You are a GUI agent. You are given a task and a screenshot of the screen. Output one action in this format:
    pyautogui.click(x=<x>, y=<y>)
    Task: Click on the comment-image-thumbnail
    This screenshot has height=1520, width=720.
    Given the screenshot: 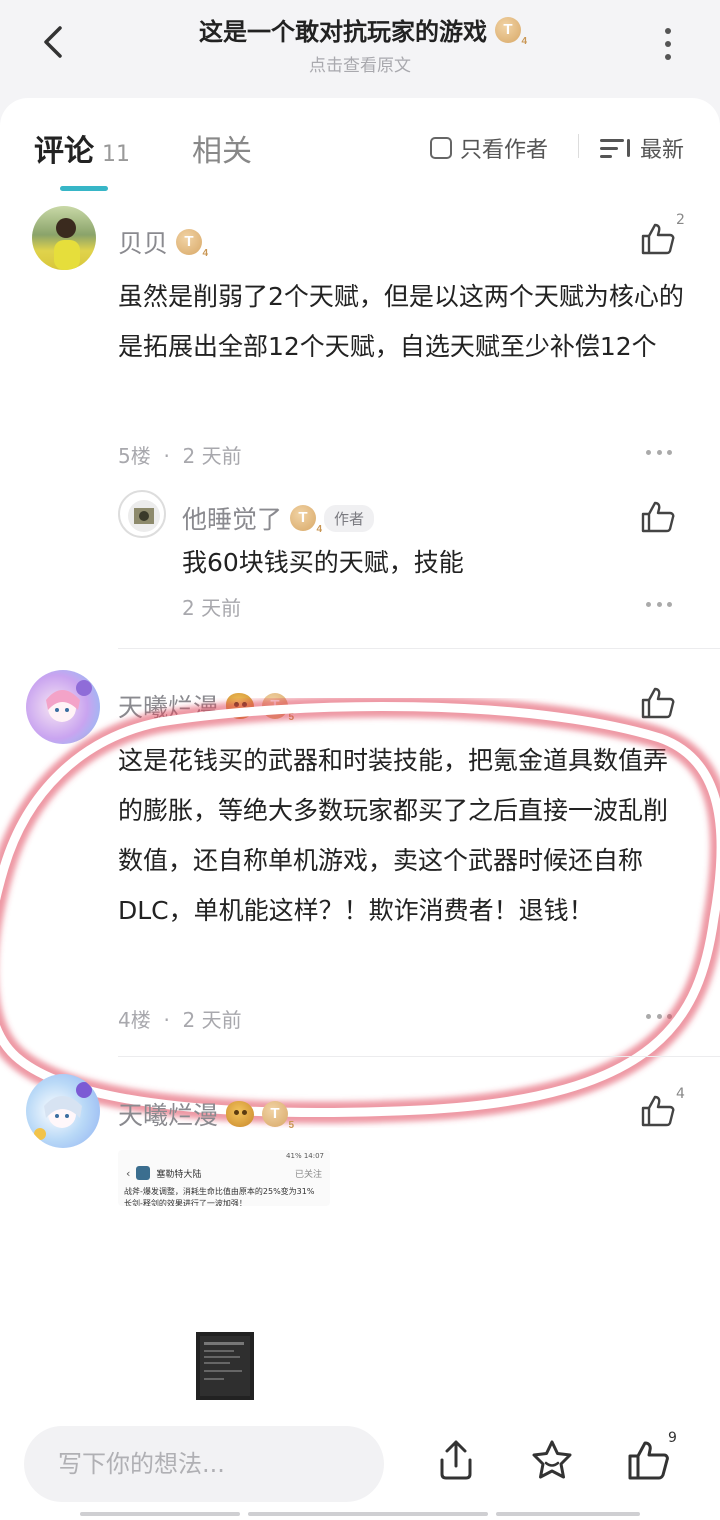 What is the action you would take?
    pyautogui.click(x=225, y=1366)
    